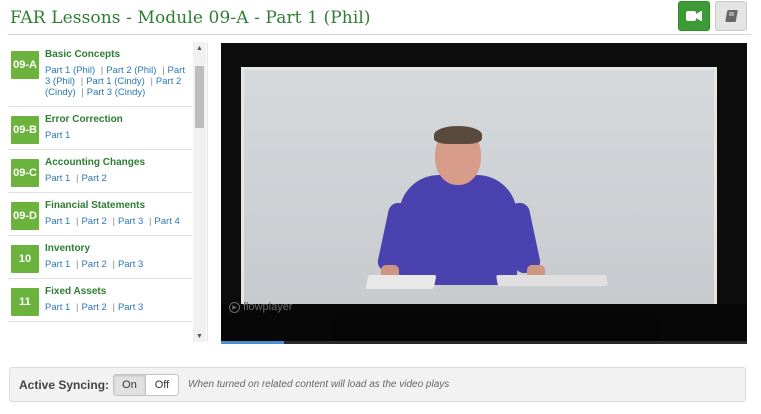 The width and height of the screenshot is (761, 414). Describe the element at coordinates (199, 336) in the screenshot. I see `scroll-down-arrow-icon: ▼` at that location.